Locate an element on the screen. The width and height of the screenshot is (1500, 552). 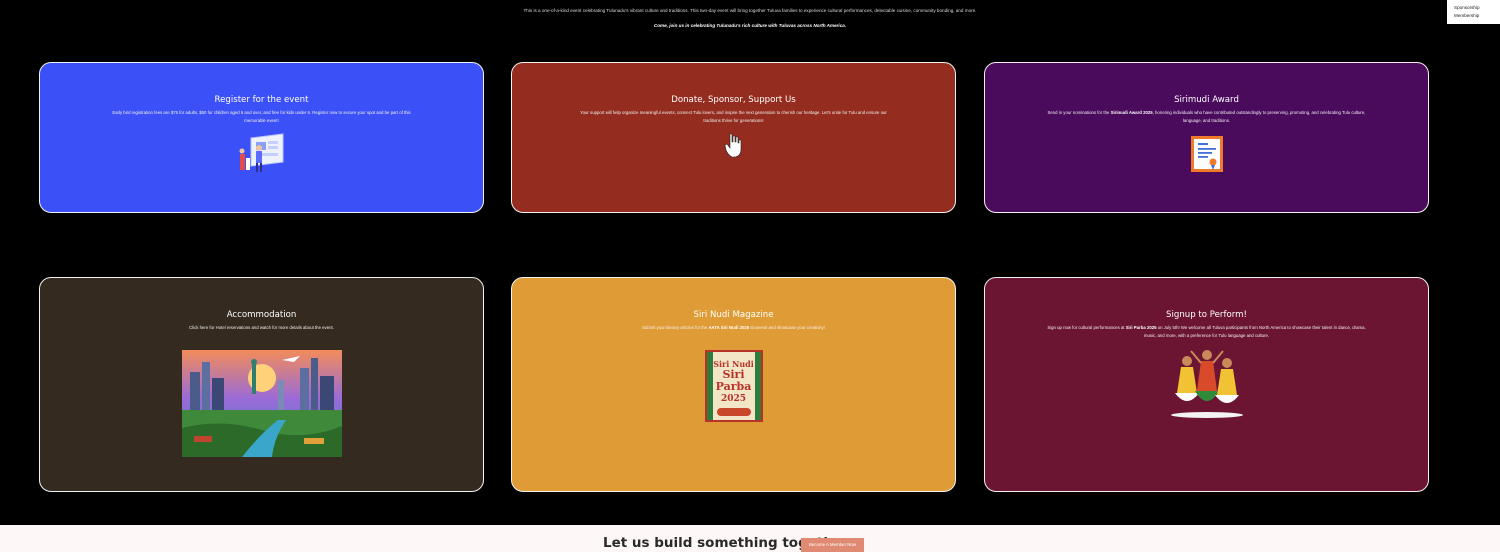
dancers-illustration is located at coordinates (1207, 383).